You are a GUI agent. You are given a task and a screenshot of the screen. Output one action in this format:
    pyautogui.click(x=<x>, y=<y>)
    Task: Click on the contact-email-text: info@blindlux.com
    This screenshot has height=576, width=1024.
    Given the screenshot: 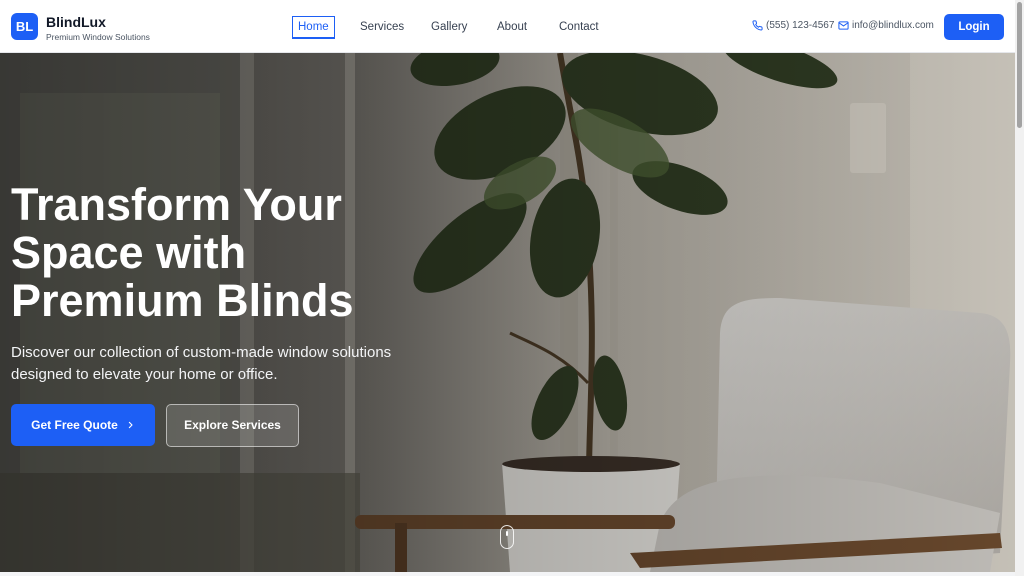 What is the action you would take?
    pyautogui.click(x=893, y=25)
    